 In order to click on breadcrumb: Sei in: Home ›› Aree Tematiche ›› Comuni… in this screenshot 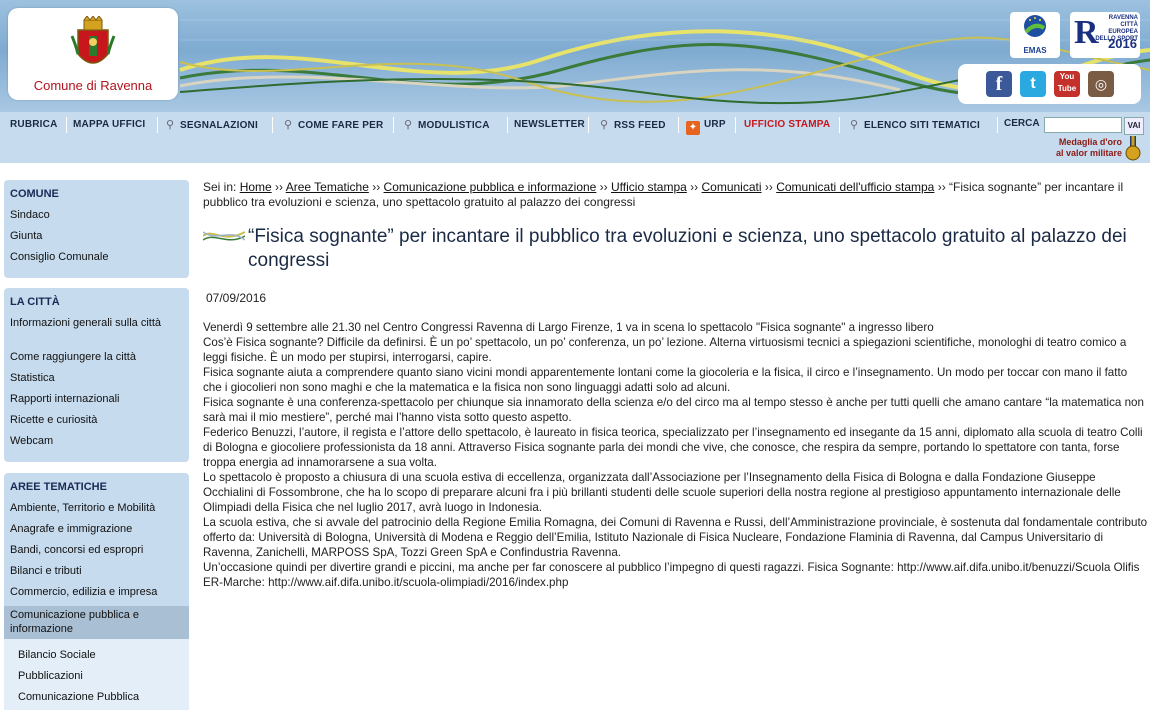, I will do `click(663, 194)`.